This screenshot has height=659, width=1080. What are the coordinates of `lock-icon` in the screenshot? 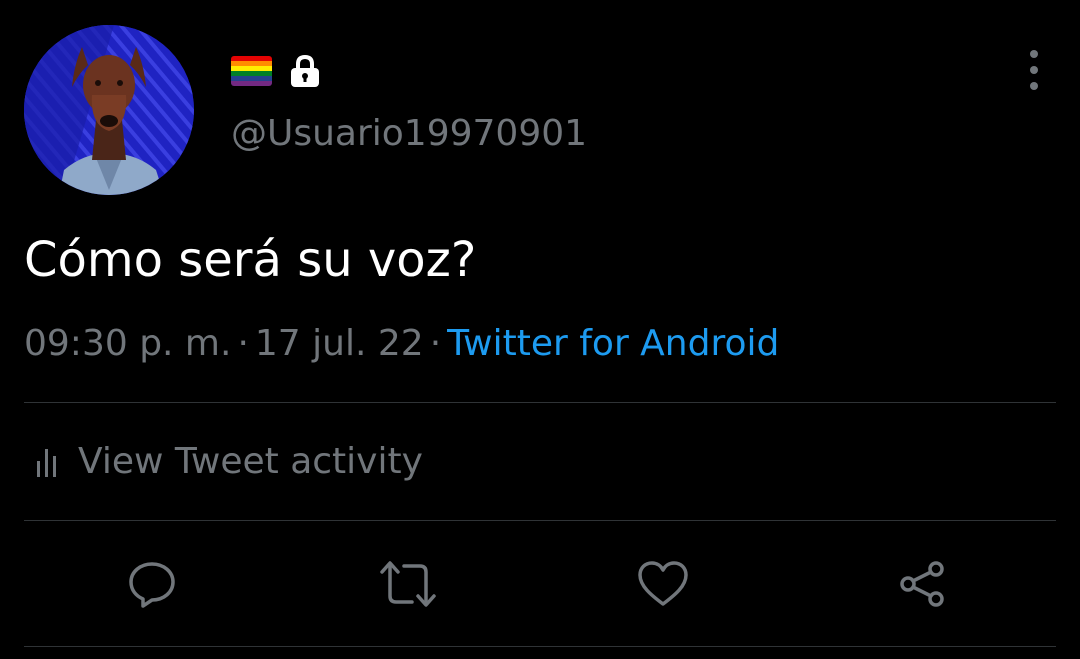 It's located at (305, 70).